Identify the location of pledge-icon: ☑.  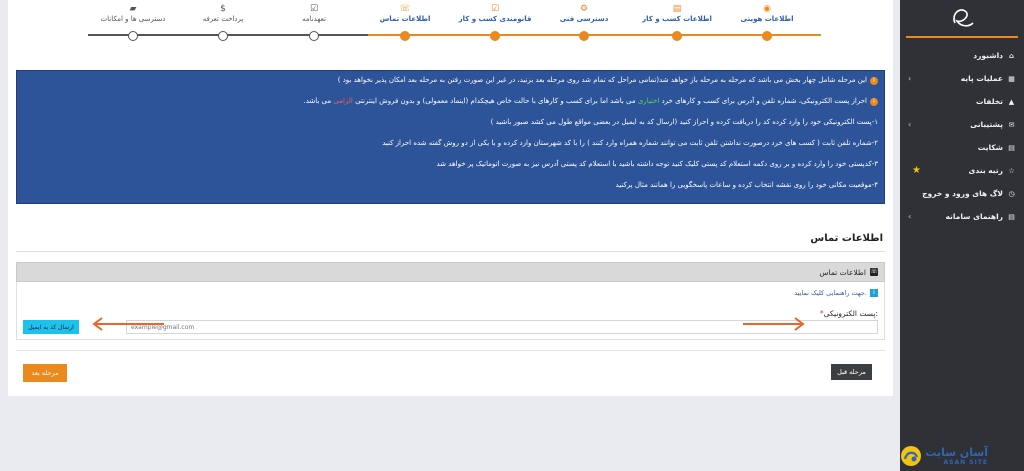
(314, 9).